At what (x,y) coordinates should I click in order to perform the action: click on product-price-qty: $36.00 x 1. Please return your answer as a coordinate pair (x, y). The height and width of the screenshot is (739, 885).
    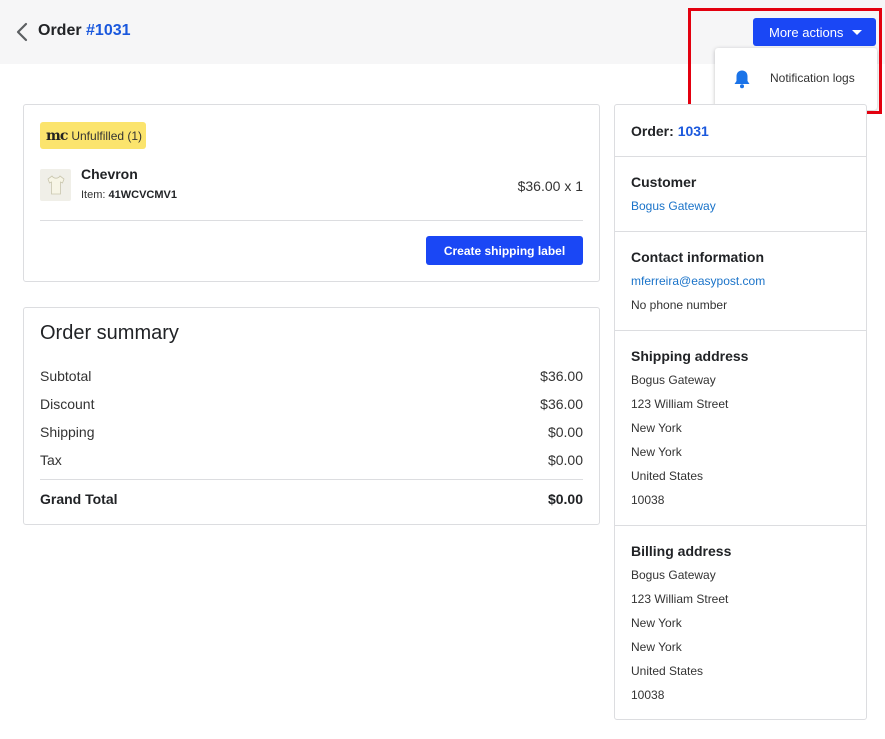
    Looking at the image, I should click on (550, 186).